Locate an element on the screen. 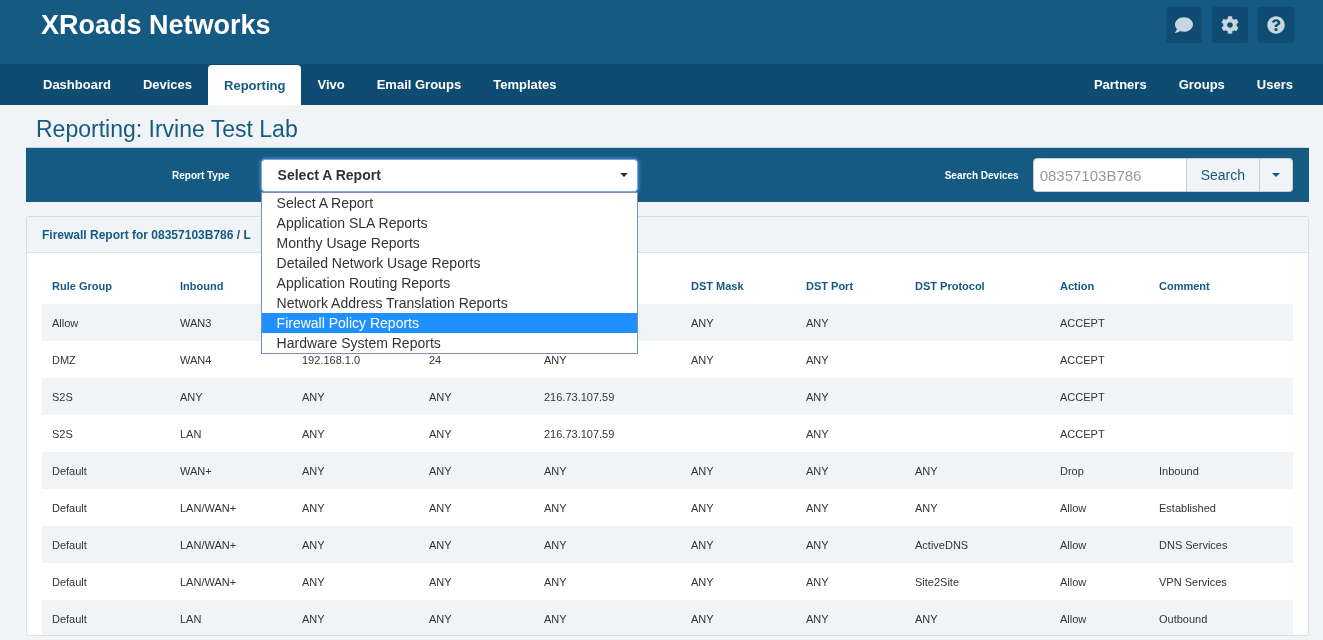 Image resolution: width=1323 pixels, height=640 pixels. page-title: Reporting: Irvine Test Lab is located at coordinates (167, 129).